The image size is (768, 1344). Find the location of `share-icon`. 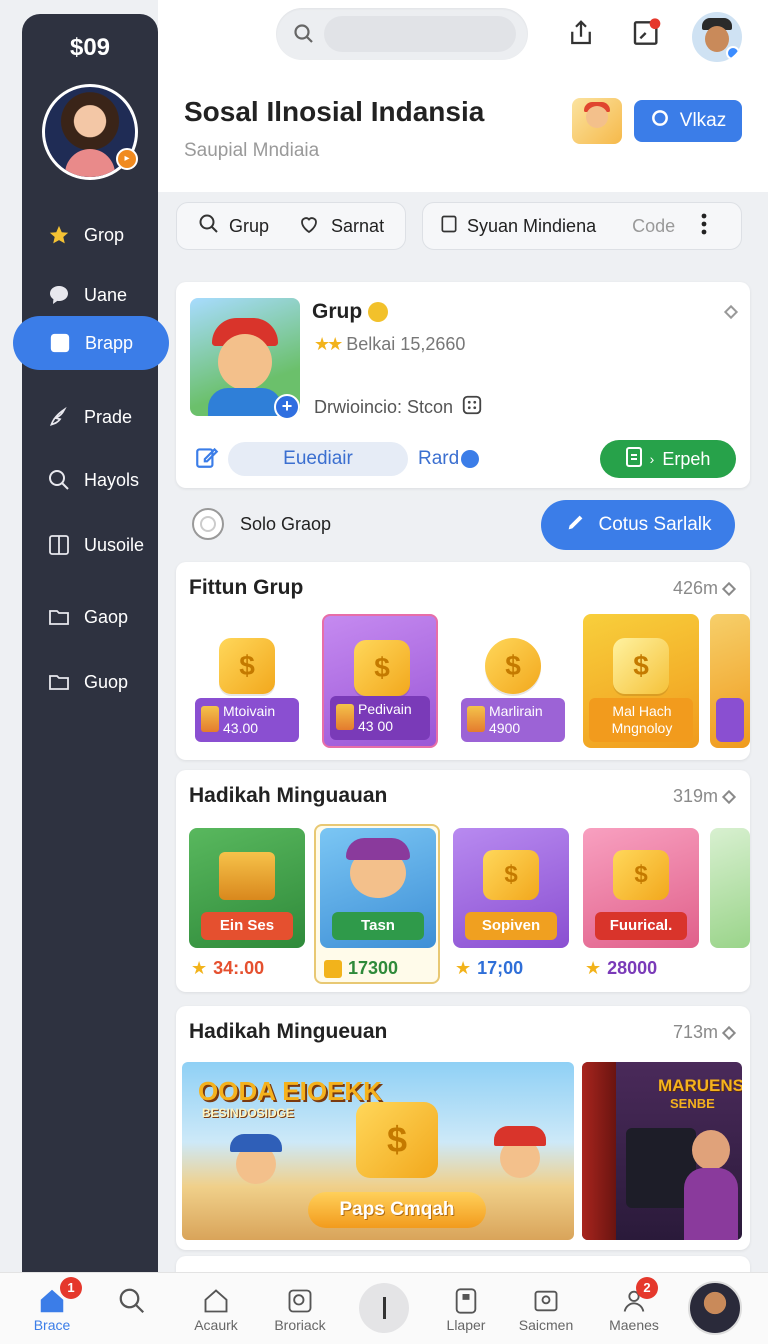

share-icon is located at coordinates (581, 33).